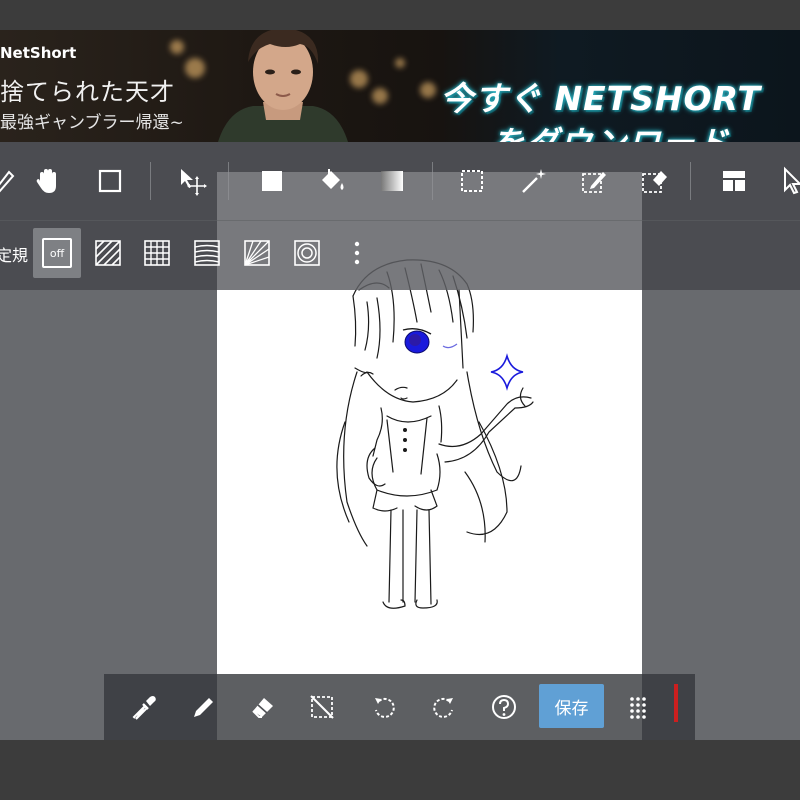 The width and height of the screenshot is (800, 800). What do you see at coordinates (14, 255) in the screenshot?
I see `snap-label: 定規` at bounding box center [14, 255].